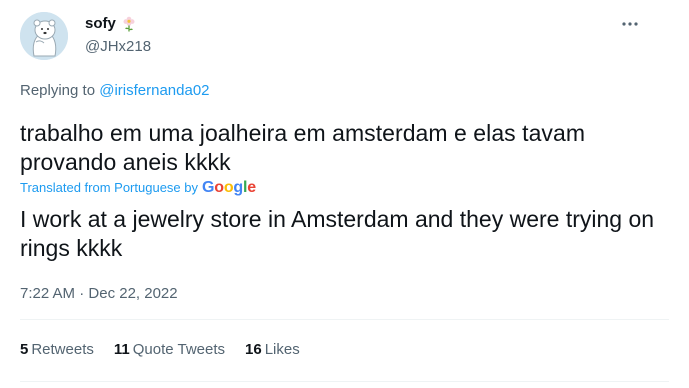 The image size is (689, 388). Describe the element at coordinates (118, 47) in the screenshot. I see `user-handle: @JHx218` at that location.